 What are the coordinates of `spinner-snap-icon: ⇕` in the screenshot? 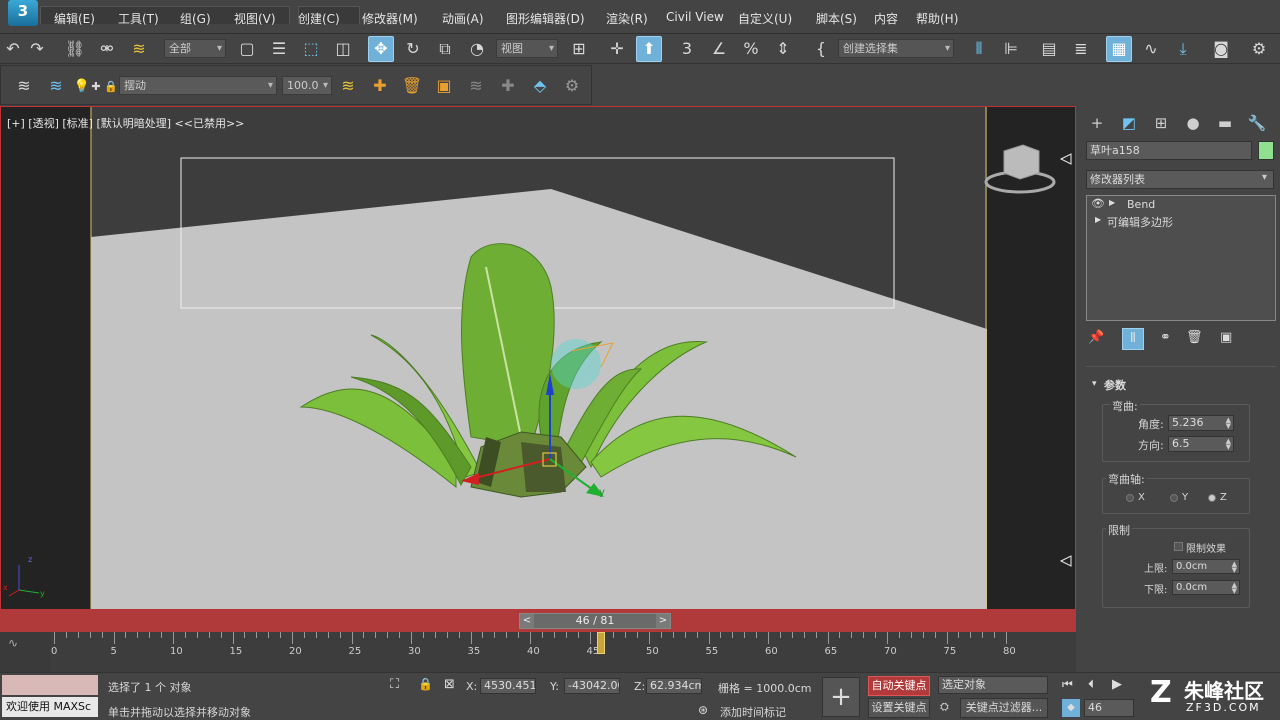 It's located at (783, 49).